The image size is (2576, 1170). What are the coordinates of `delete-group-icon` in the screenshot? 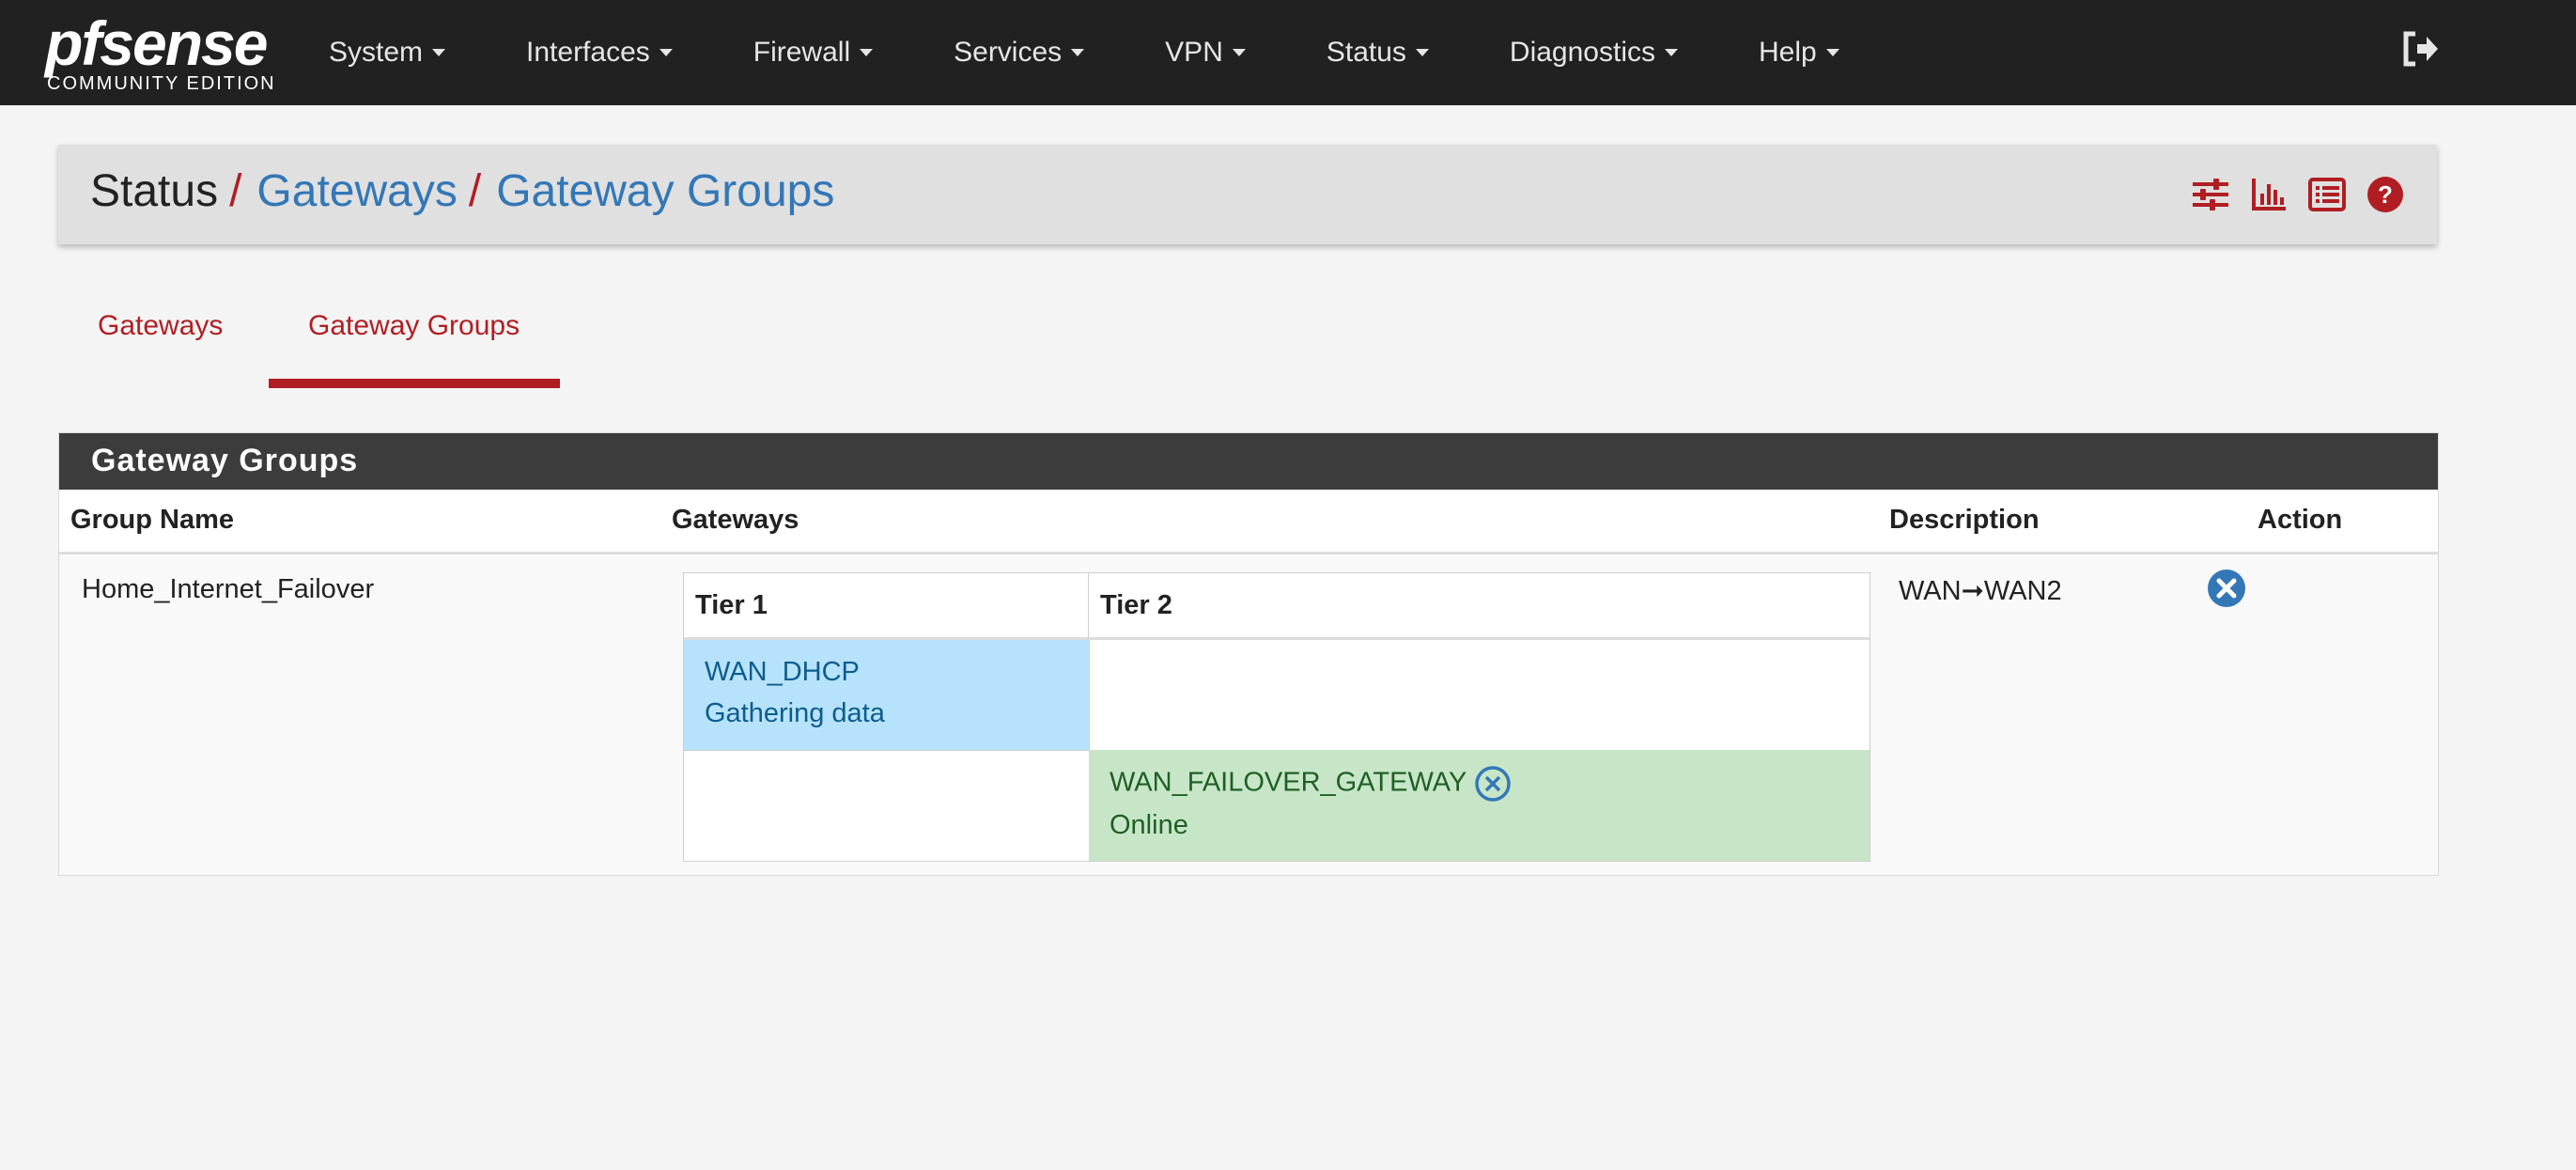 It's located at (2227, 588).